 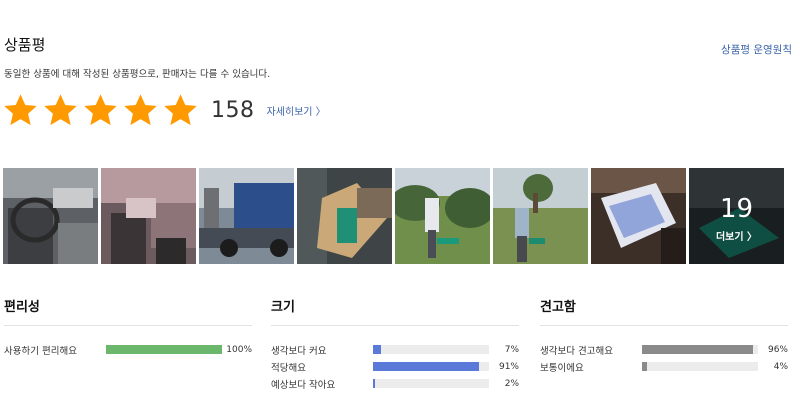 What do you see at coordinates (756, 49) in the screenshot?
I see `review-policy-link: 상품평 운영원칙` at bounding box center [756, 49].